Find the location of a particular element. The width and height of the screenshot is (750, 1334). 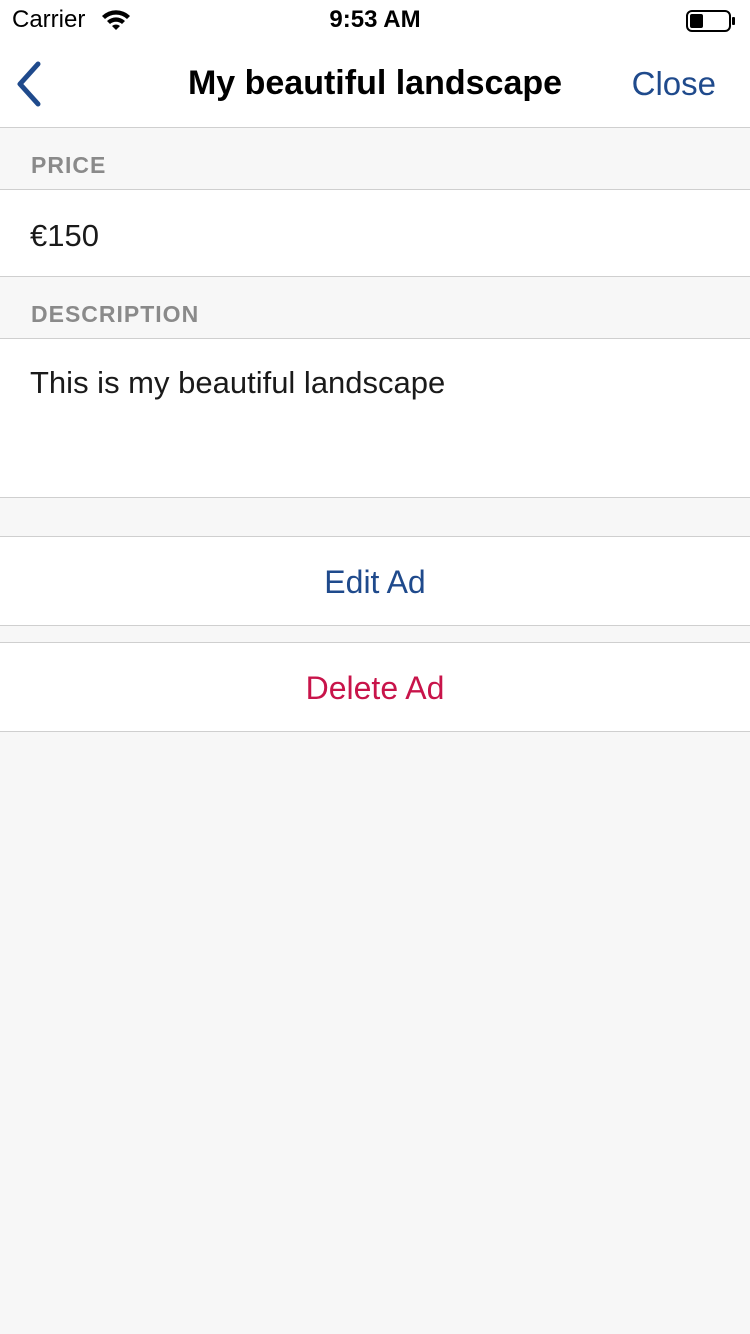

price-cell: €150 is located at coordinates (375, 233).